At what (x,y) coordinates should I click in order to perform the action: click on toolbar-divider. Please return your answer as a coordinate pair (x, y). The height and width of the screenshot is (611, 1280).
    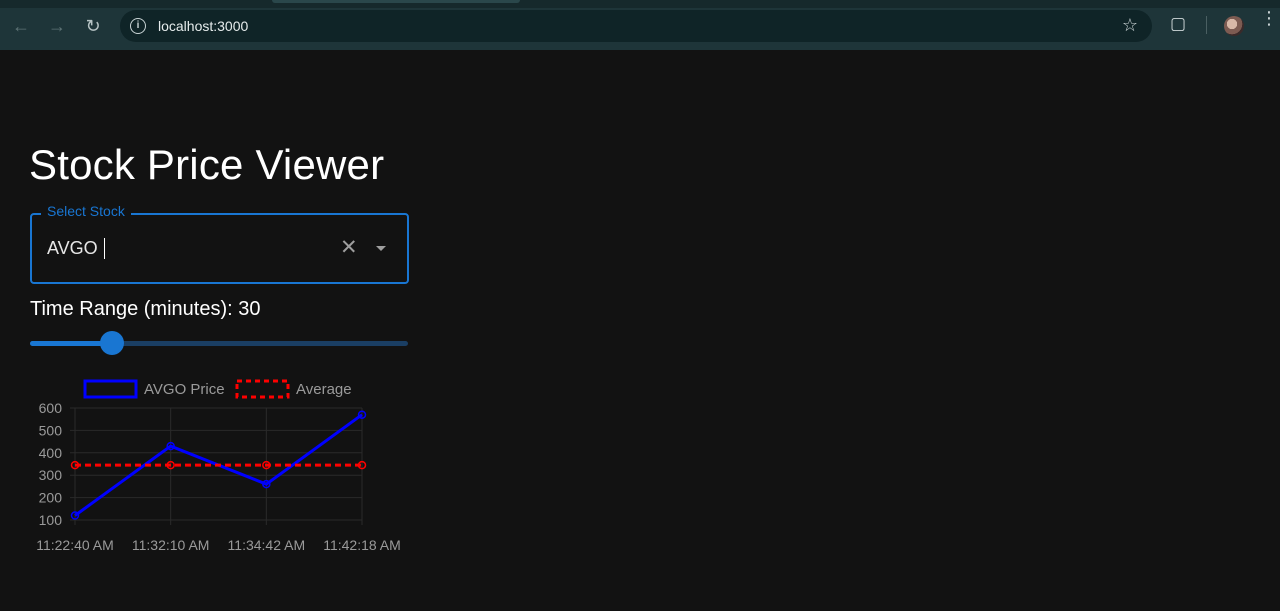
    Looking at the image, I should click on (1206, 25).